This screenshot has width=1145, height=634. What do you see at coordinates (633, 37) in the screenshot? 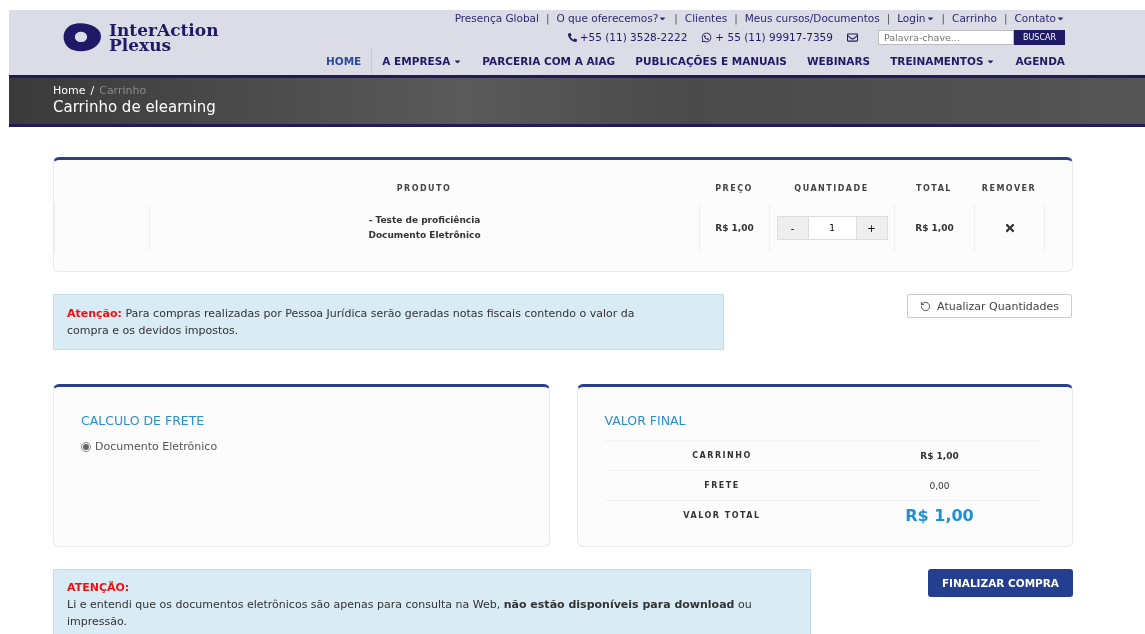
I see `contact-text: +55 (11) 3528-2222` at bounding box center [633, 37].